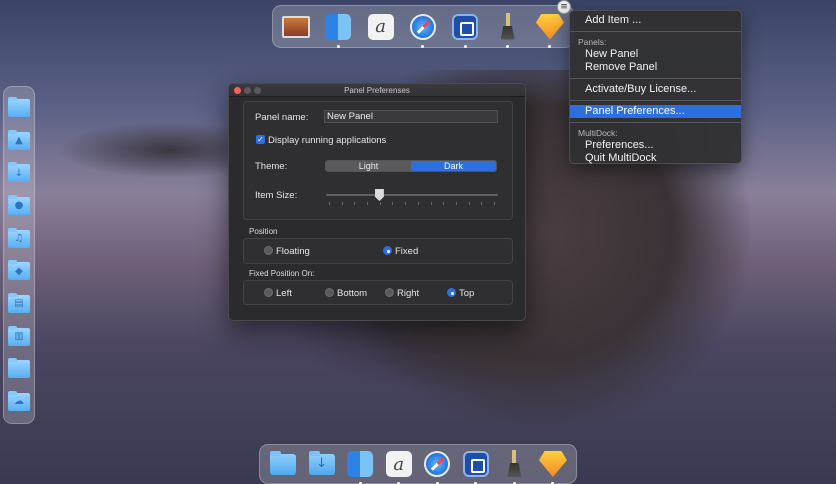  Describe the element at coordinates (329, 292) in the screenshot. I see `fixed-bottom-radio` at that location.